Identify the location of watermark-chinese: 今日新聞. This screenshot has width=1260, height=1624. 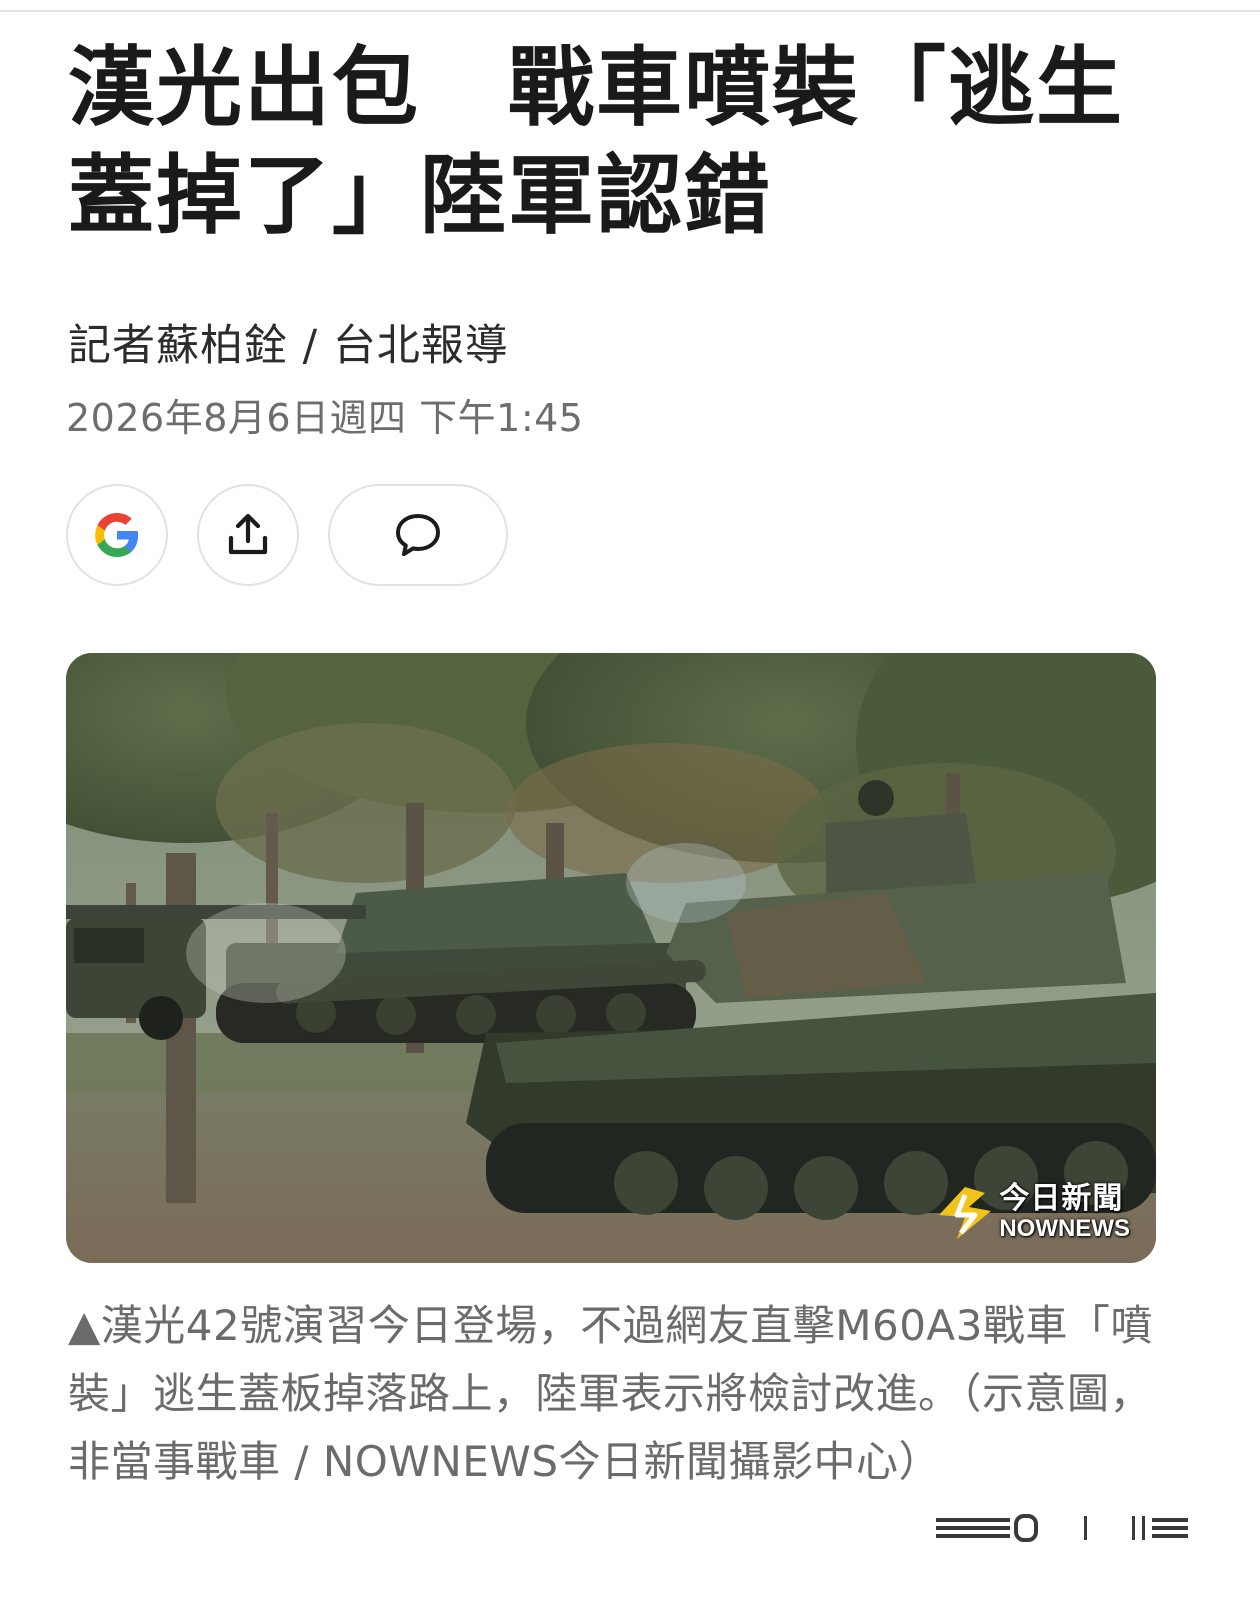
(1061, 1198).